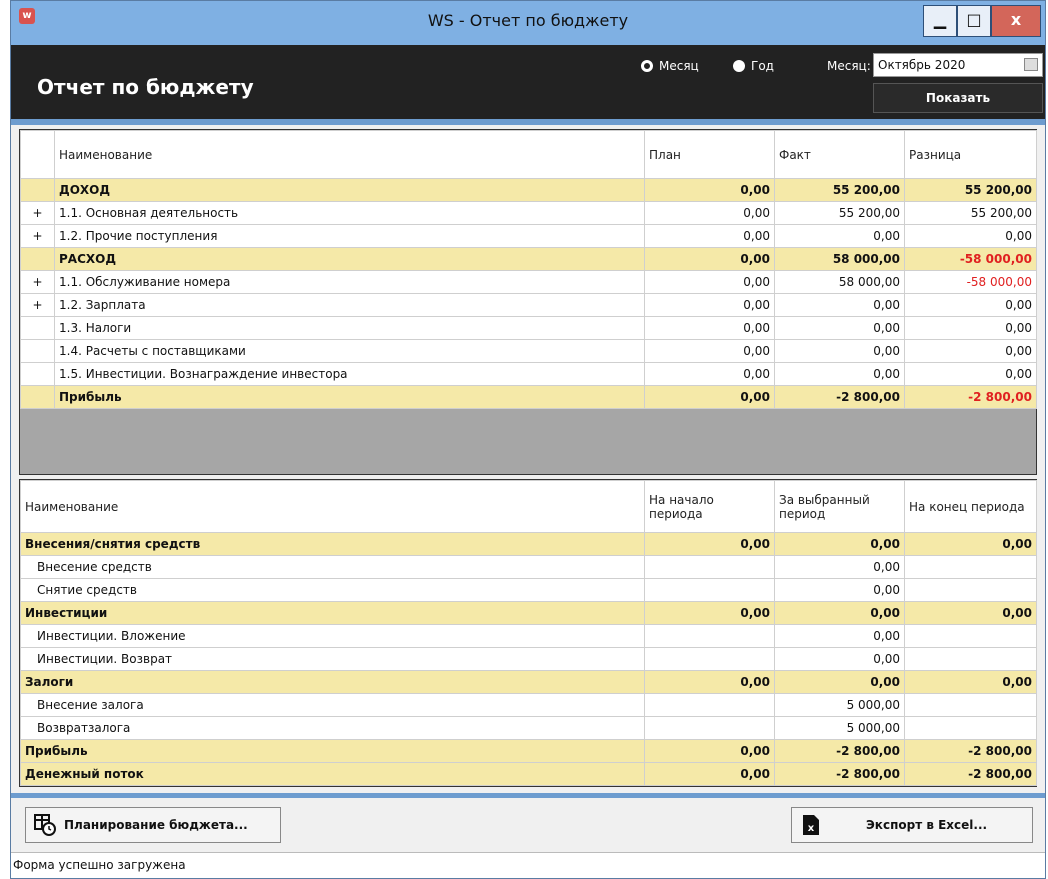 The image size is (1048, 879). I want to click on cashflow-row: Внесение средств 0,00, so click(528, 567).